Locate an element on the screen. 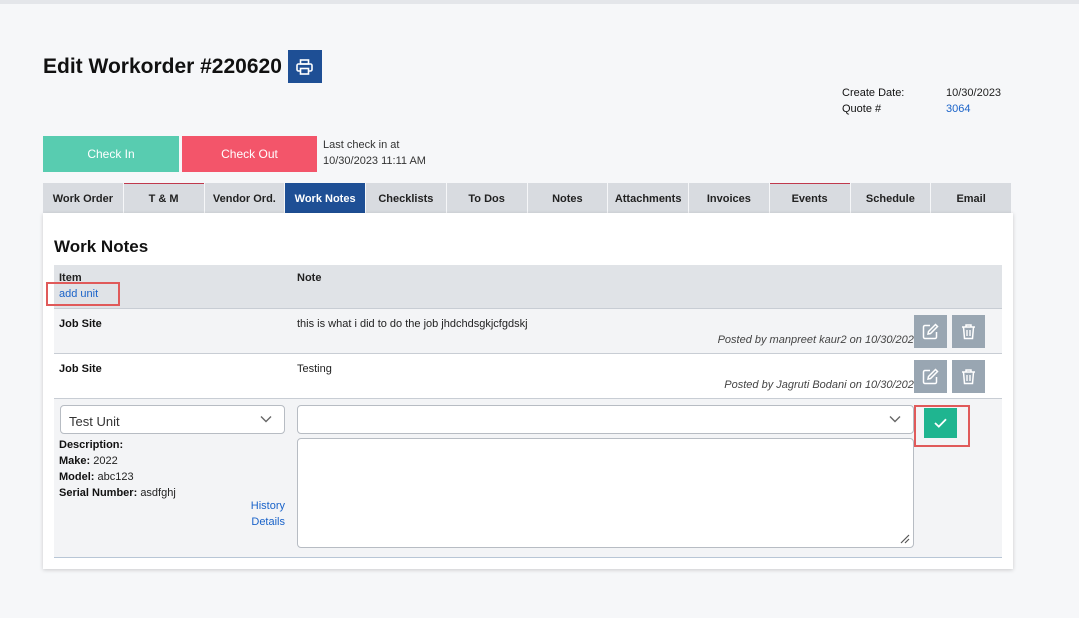 Image resolution: width=1079 pixels, height=618 pixels. create-date-value: 10/30/2023 is located at coordinates (974, 93).